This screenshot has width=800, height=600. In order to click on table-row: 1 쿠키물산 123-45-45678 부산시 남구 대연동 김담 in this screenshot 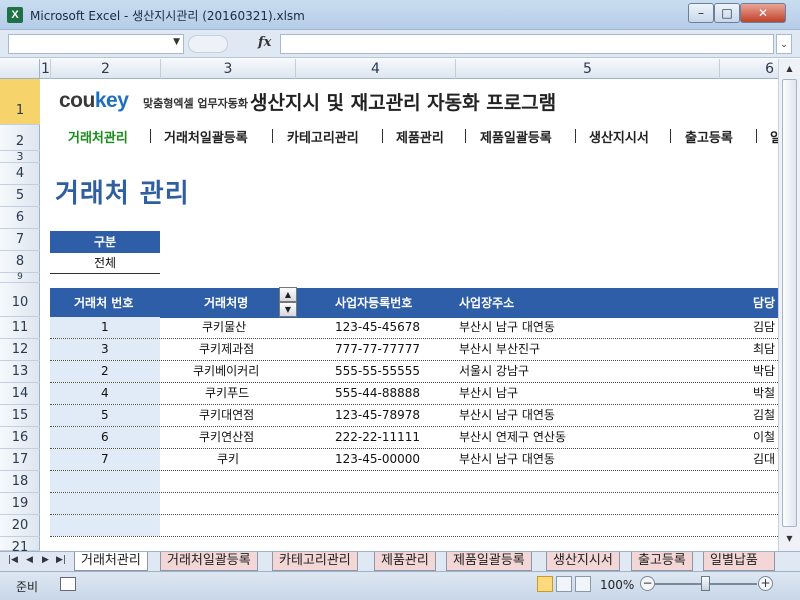, I will do `click(414, 328)`.